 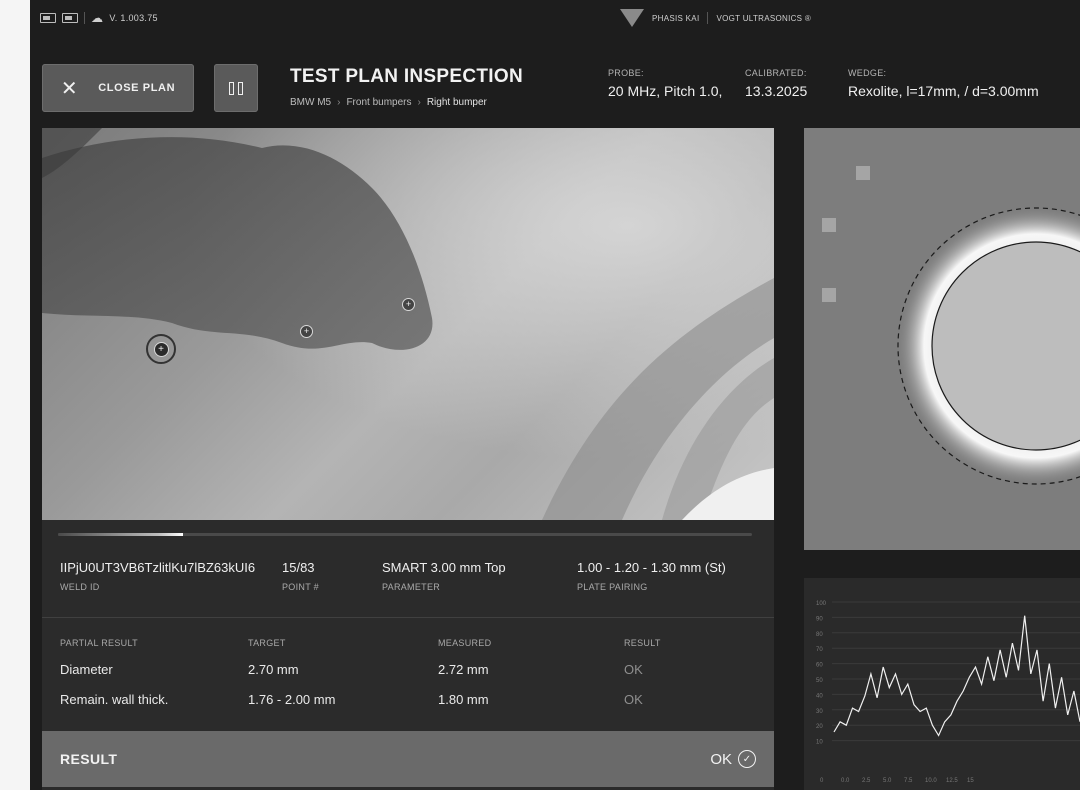 I want to click on progress-fill, so click(x=120, y=534).